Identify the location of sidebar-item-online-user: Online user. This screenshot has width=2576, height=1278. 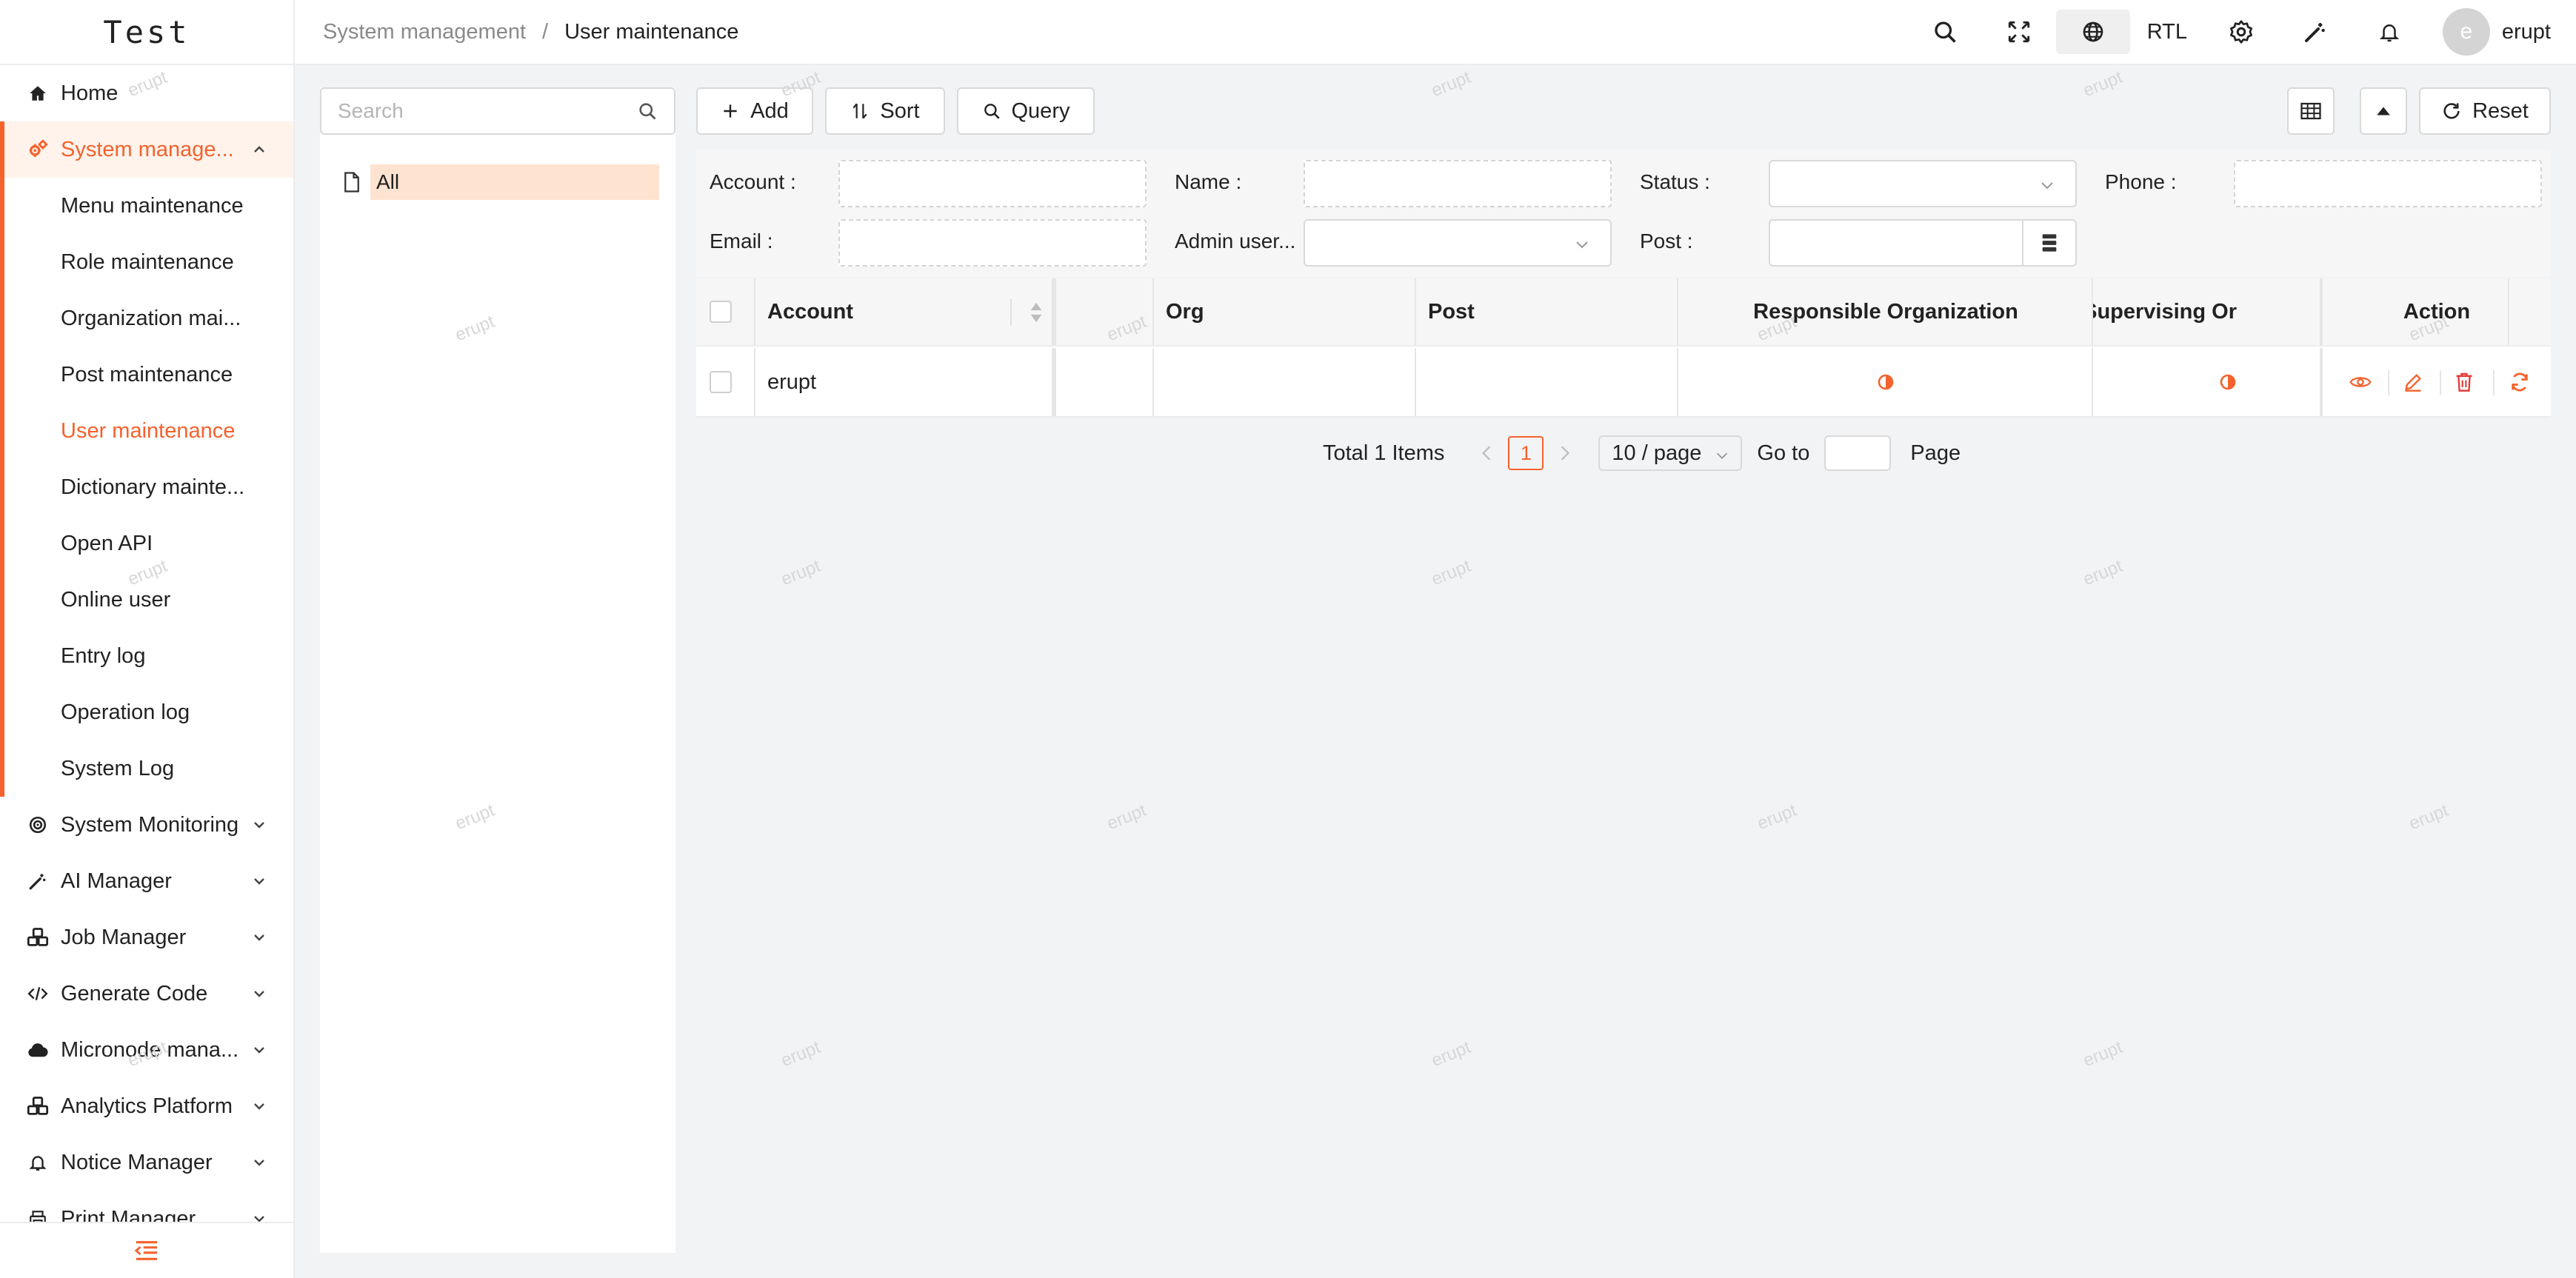
(146, 600).